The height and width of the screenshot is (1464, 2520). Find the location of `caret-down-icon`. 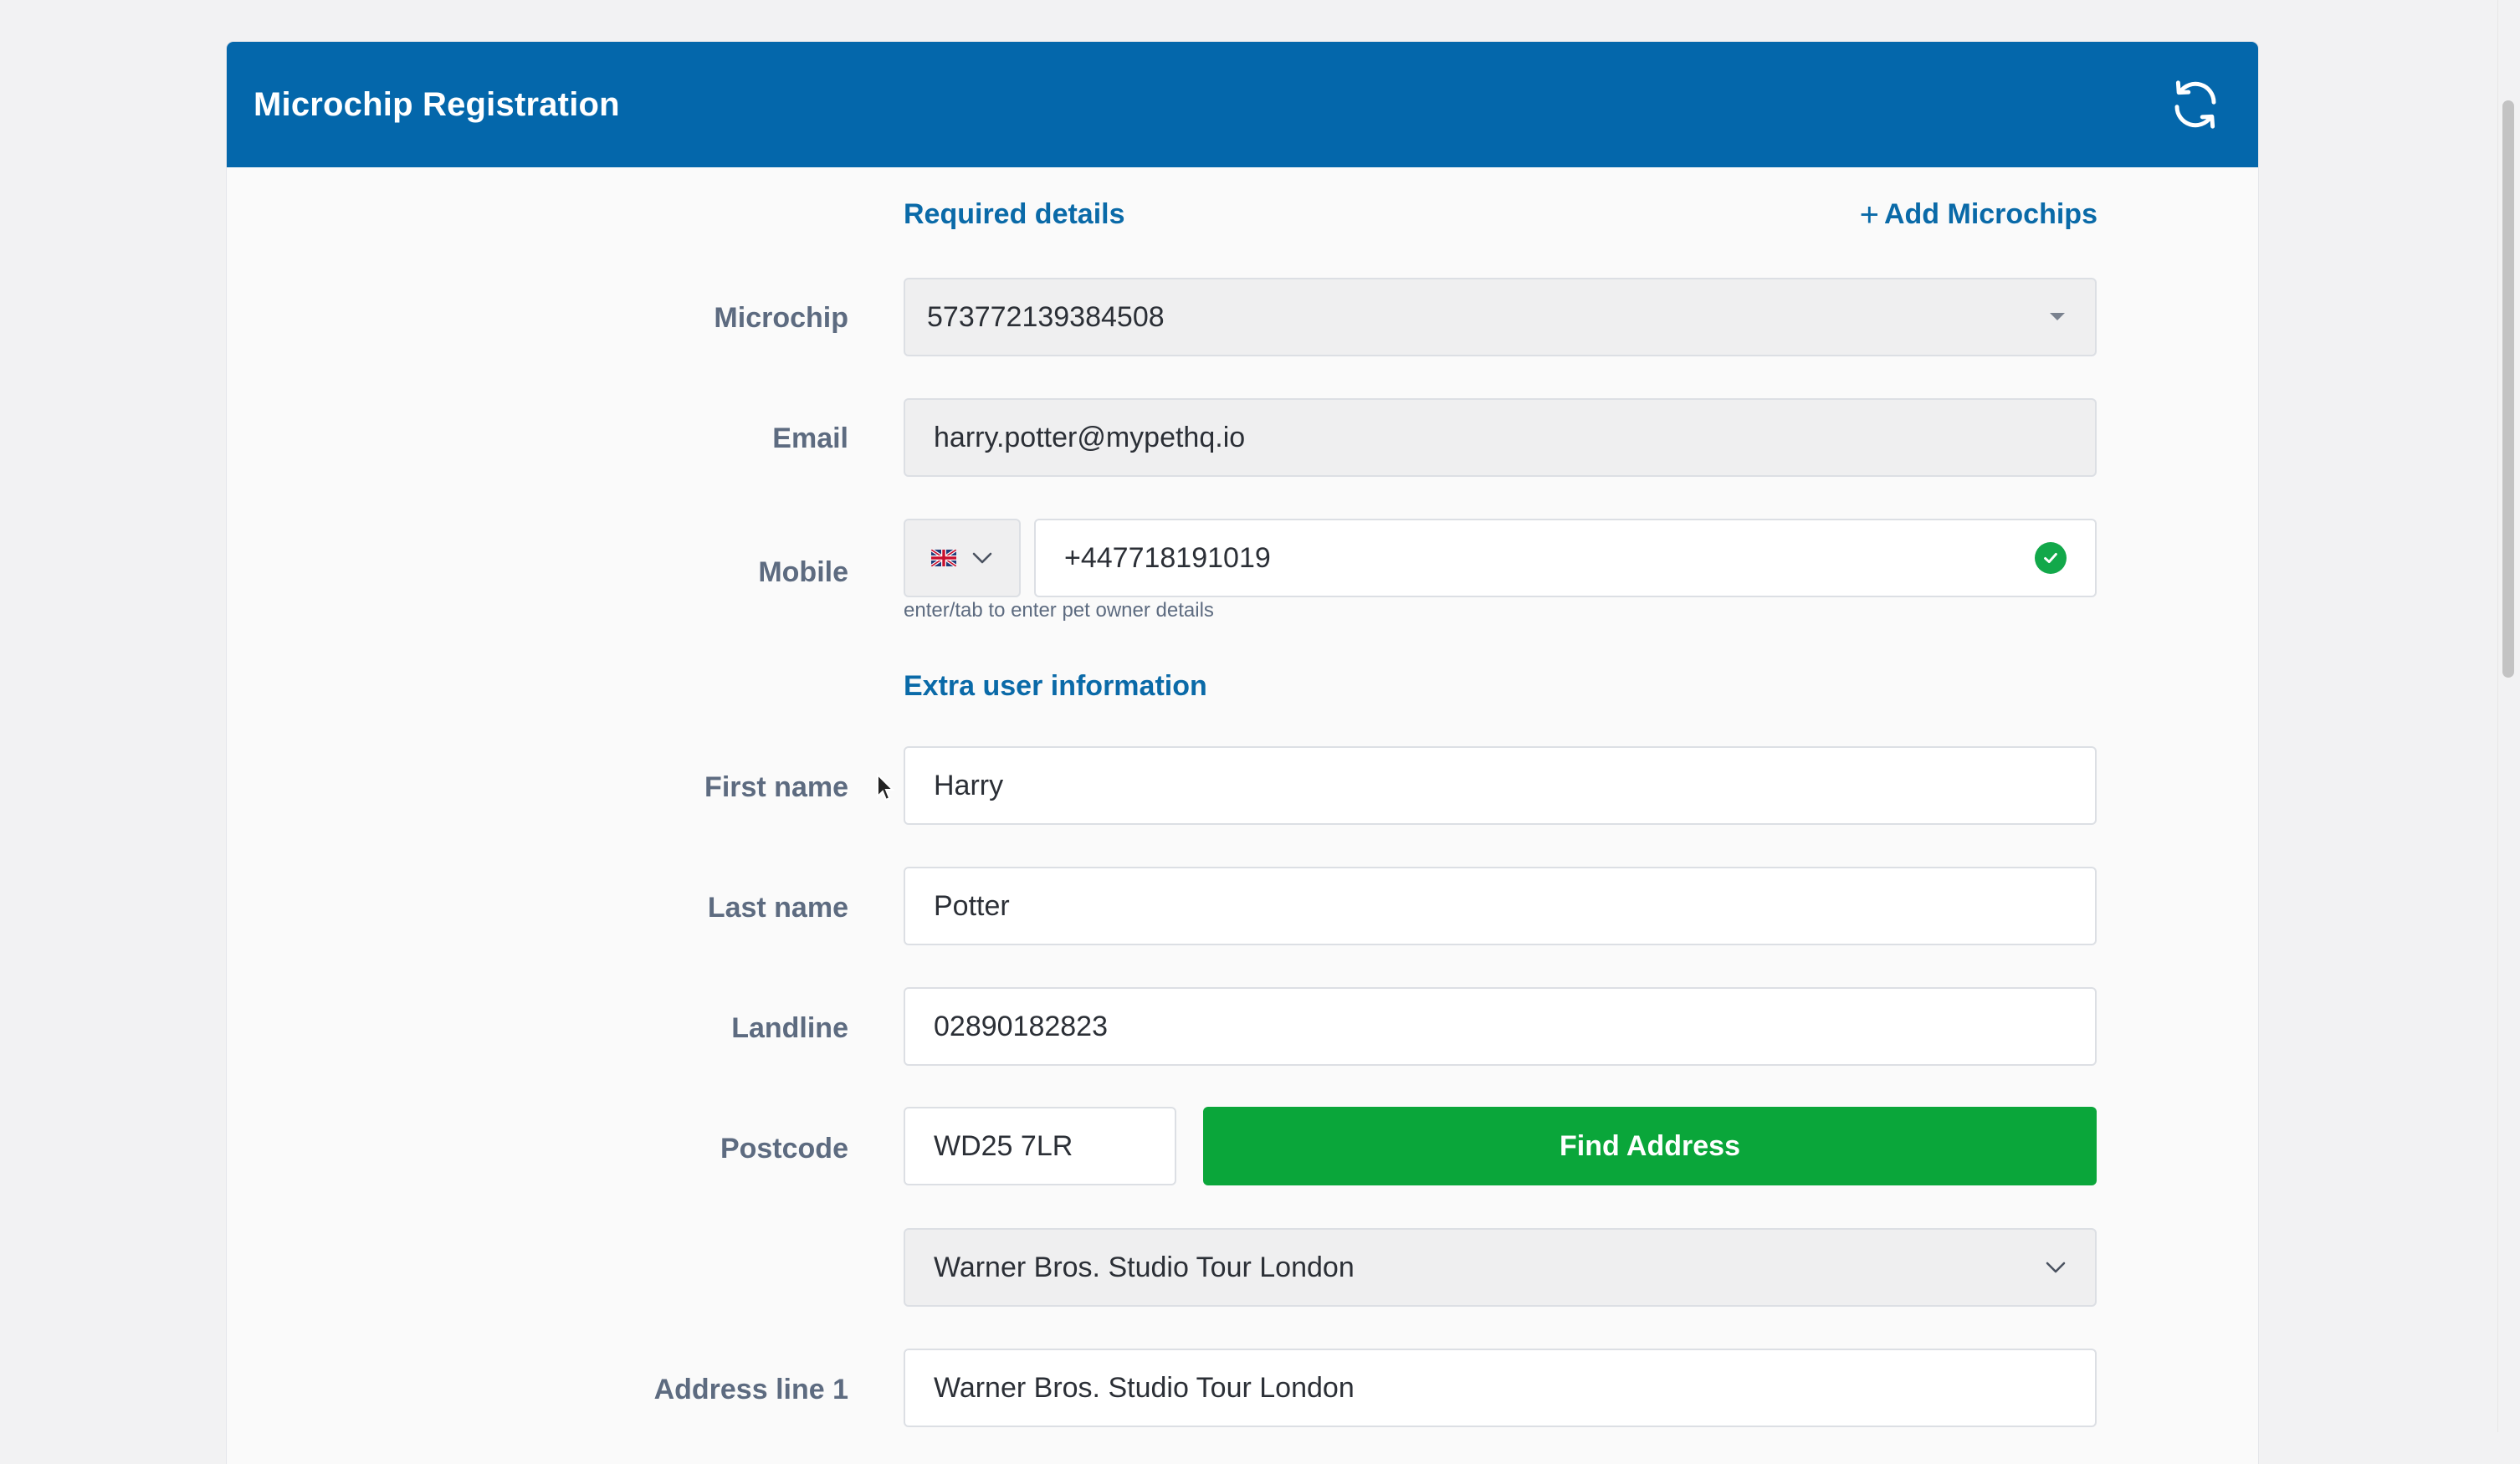

caret-down-icon is located at coordinates (2057, 316).